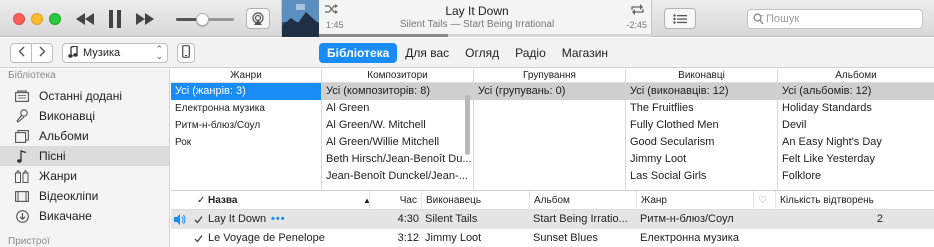 The image size is (934, 247). I want to click on column-header: Композитори, so click(397, 76).